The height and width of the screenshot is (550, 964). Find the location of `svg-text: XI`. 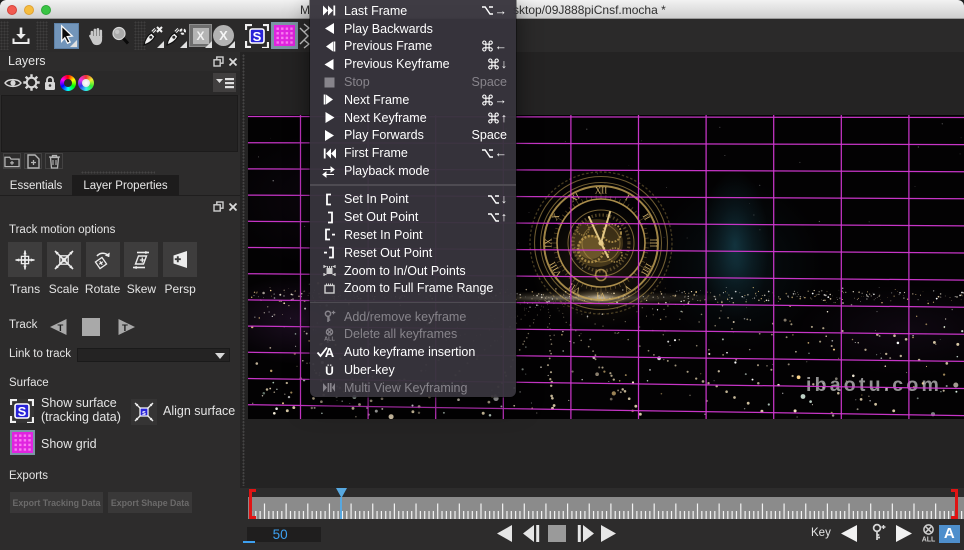

svg-text: XI is located at coordinates (574, 197).